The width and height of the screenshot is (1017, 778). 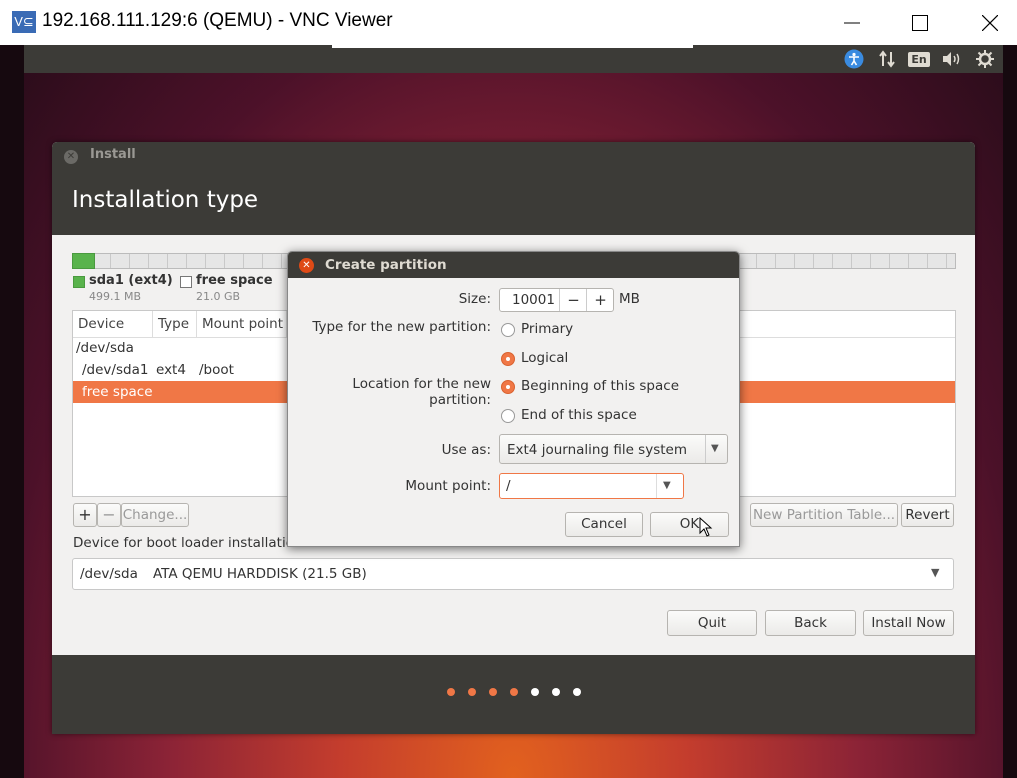 What do you see at coordinates (705, 449) in the screenshot?
I see `select-divider` at bounding box center [705, 449].